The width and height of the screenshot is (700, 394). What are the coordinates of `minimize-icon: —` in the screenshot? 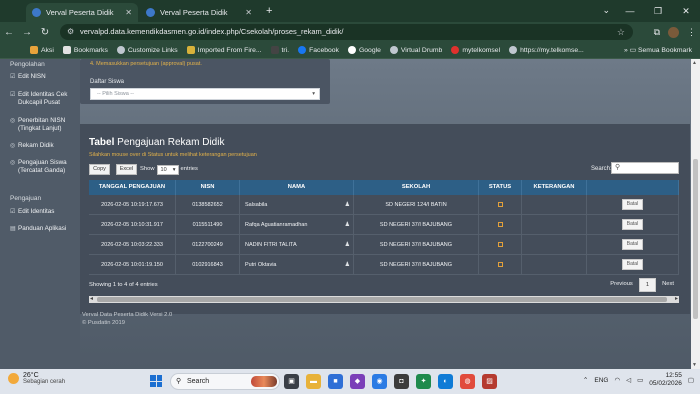 It's located at (630, 11).